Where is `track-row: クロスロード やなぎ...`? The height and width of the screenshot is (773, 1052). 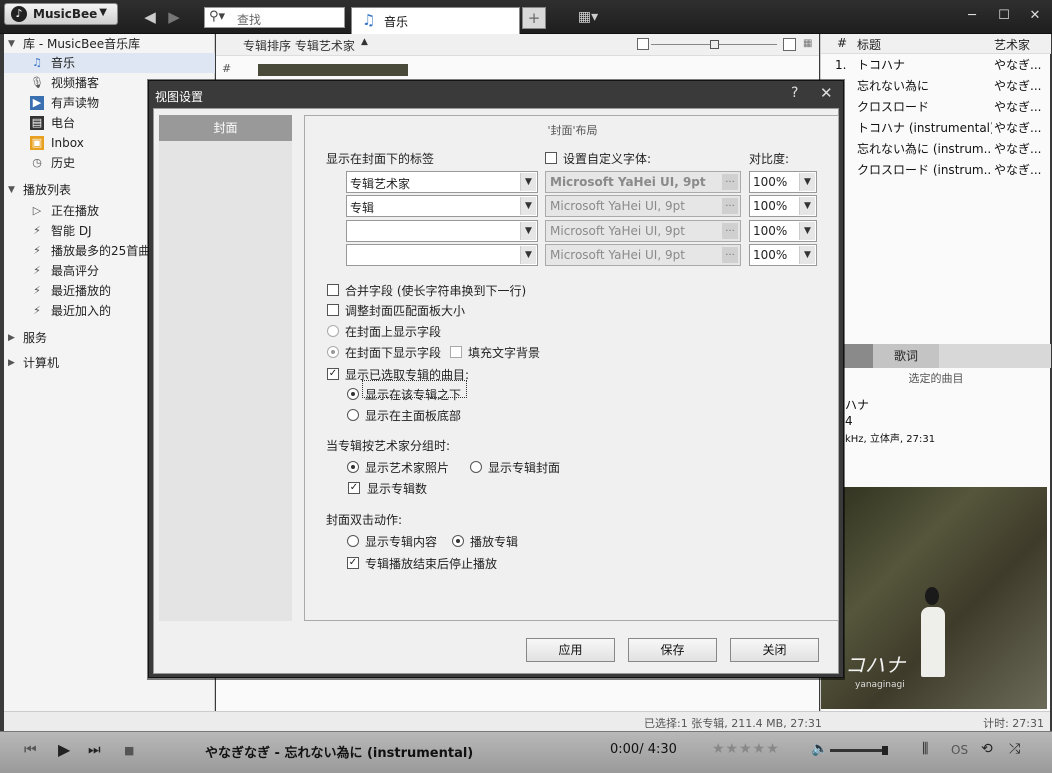
track-row: クロスロード やなぎ... is located at coordinates (936, 107).